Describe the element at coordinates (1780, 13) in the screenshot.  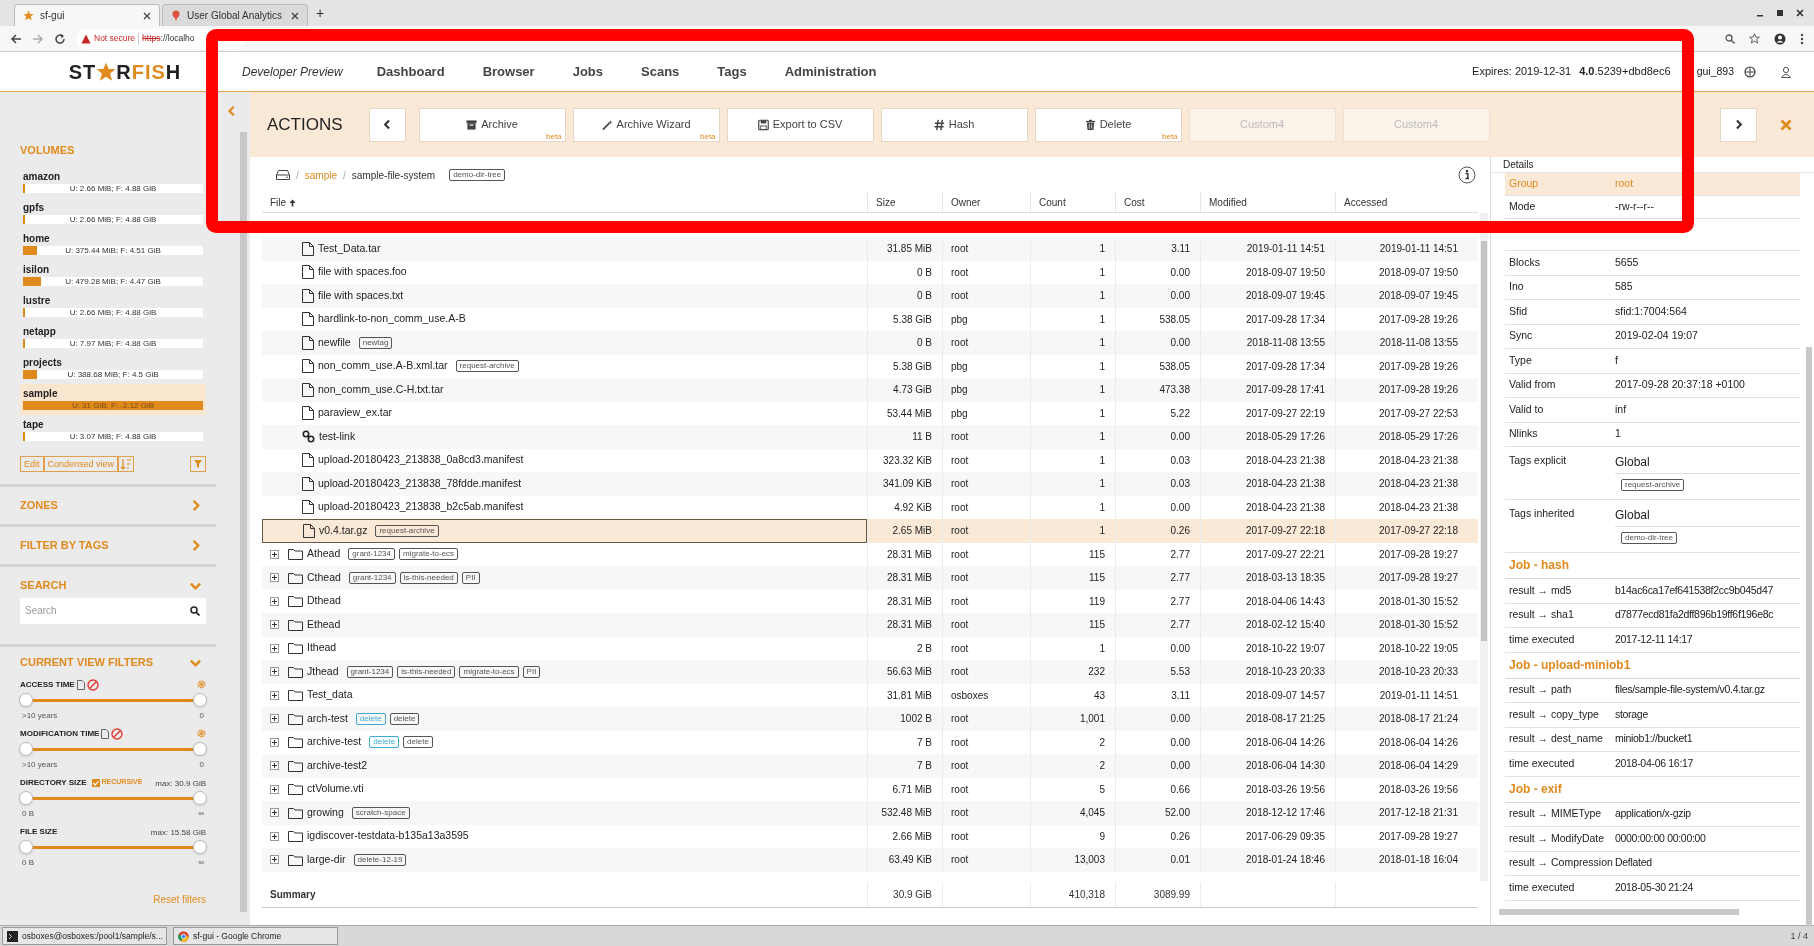
I see `maximize-icon` at that location.